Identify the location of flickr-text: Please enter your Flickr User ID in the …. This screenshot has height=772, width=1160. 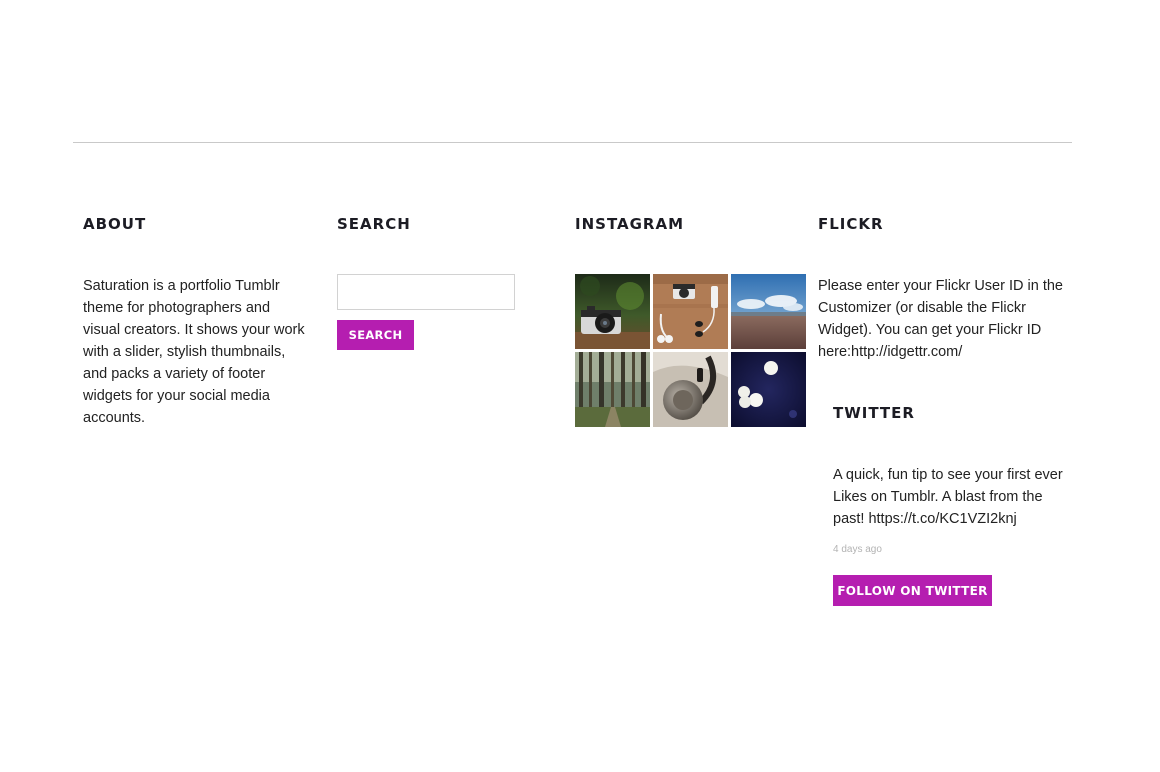
(940, 319).